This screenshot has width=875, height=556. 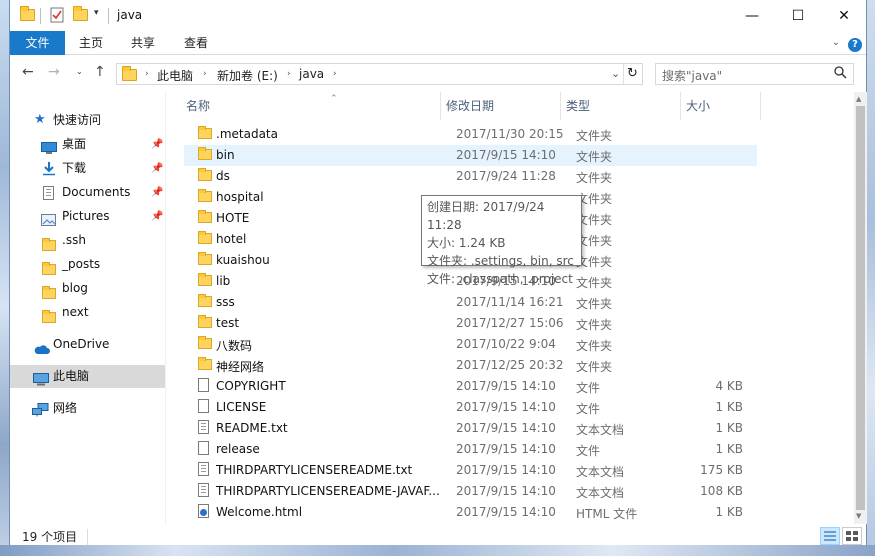 What do you see at coordinates (79, 71) in the screenshot?
I see `recent-locations-icon: ⌄` at bounding box center [79, 71].